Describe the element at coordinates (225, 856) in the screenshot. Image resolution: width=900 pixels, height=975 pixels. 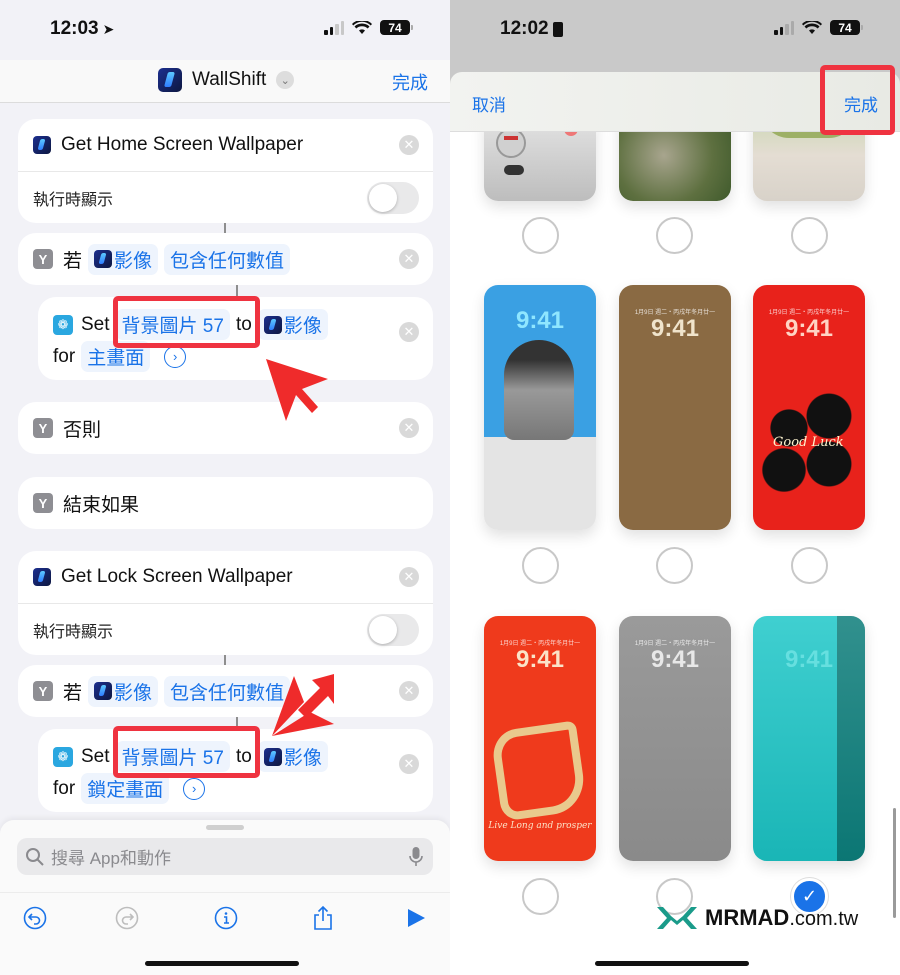
I see `search-field: 搜尋 App和動作` at that location.